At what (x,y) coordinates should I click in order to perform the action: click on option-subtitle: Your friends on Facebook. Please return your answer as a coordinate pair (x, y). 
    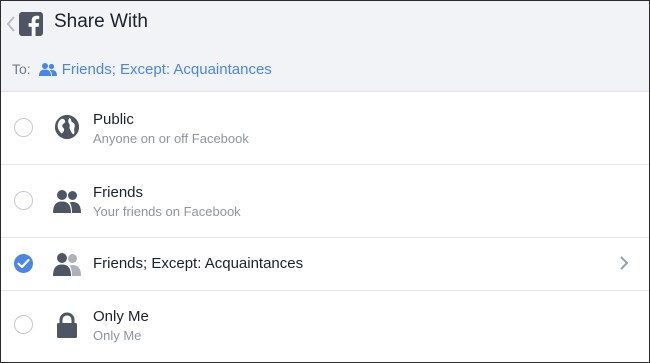
    Looking at the image, I should click on (167, 211).